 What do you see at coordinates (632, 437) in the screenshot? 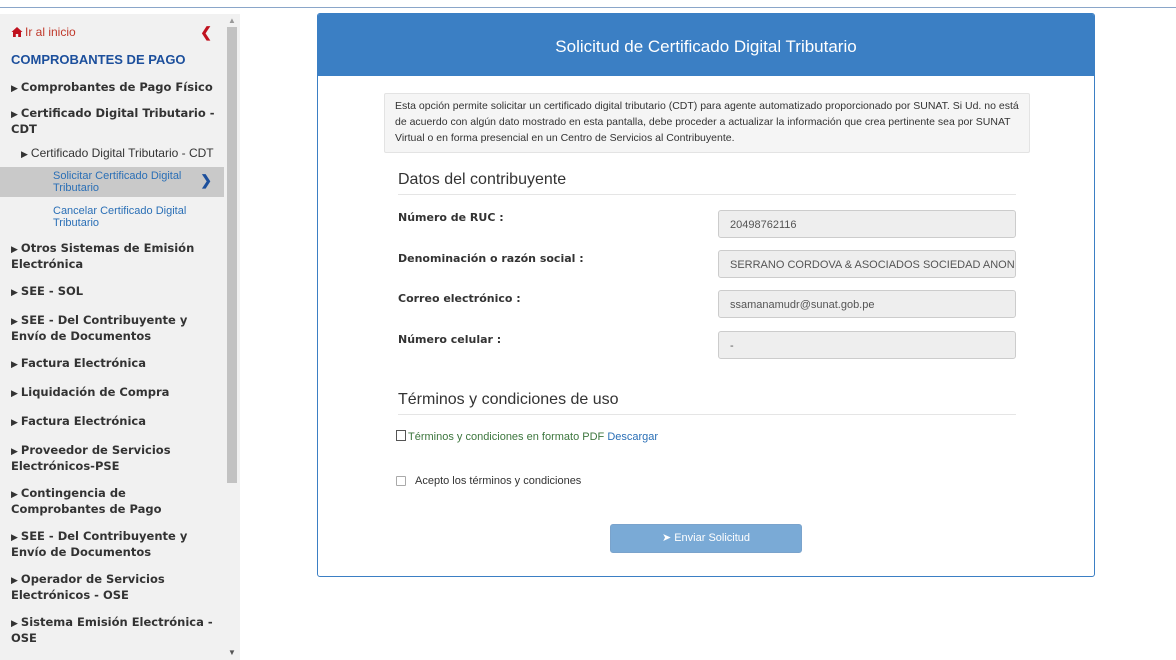
I see `download-link: Descargar` at bounding box center [632, 437].